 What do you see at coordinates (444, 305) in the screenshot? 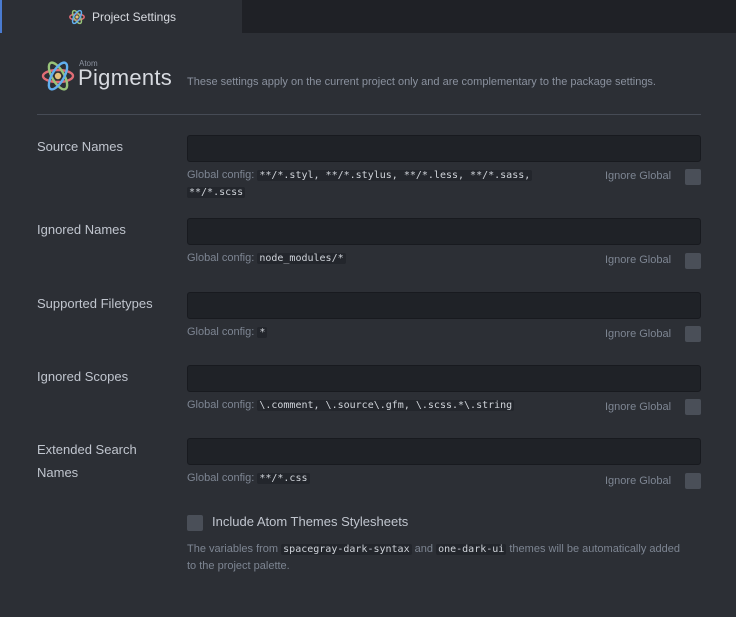
I see `supported-filetypes-input` at bounding box center [444, 305].